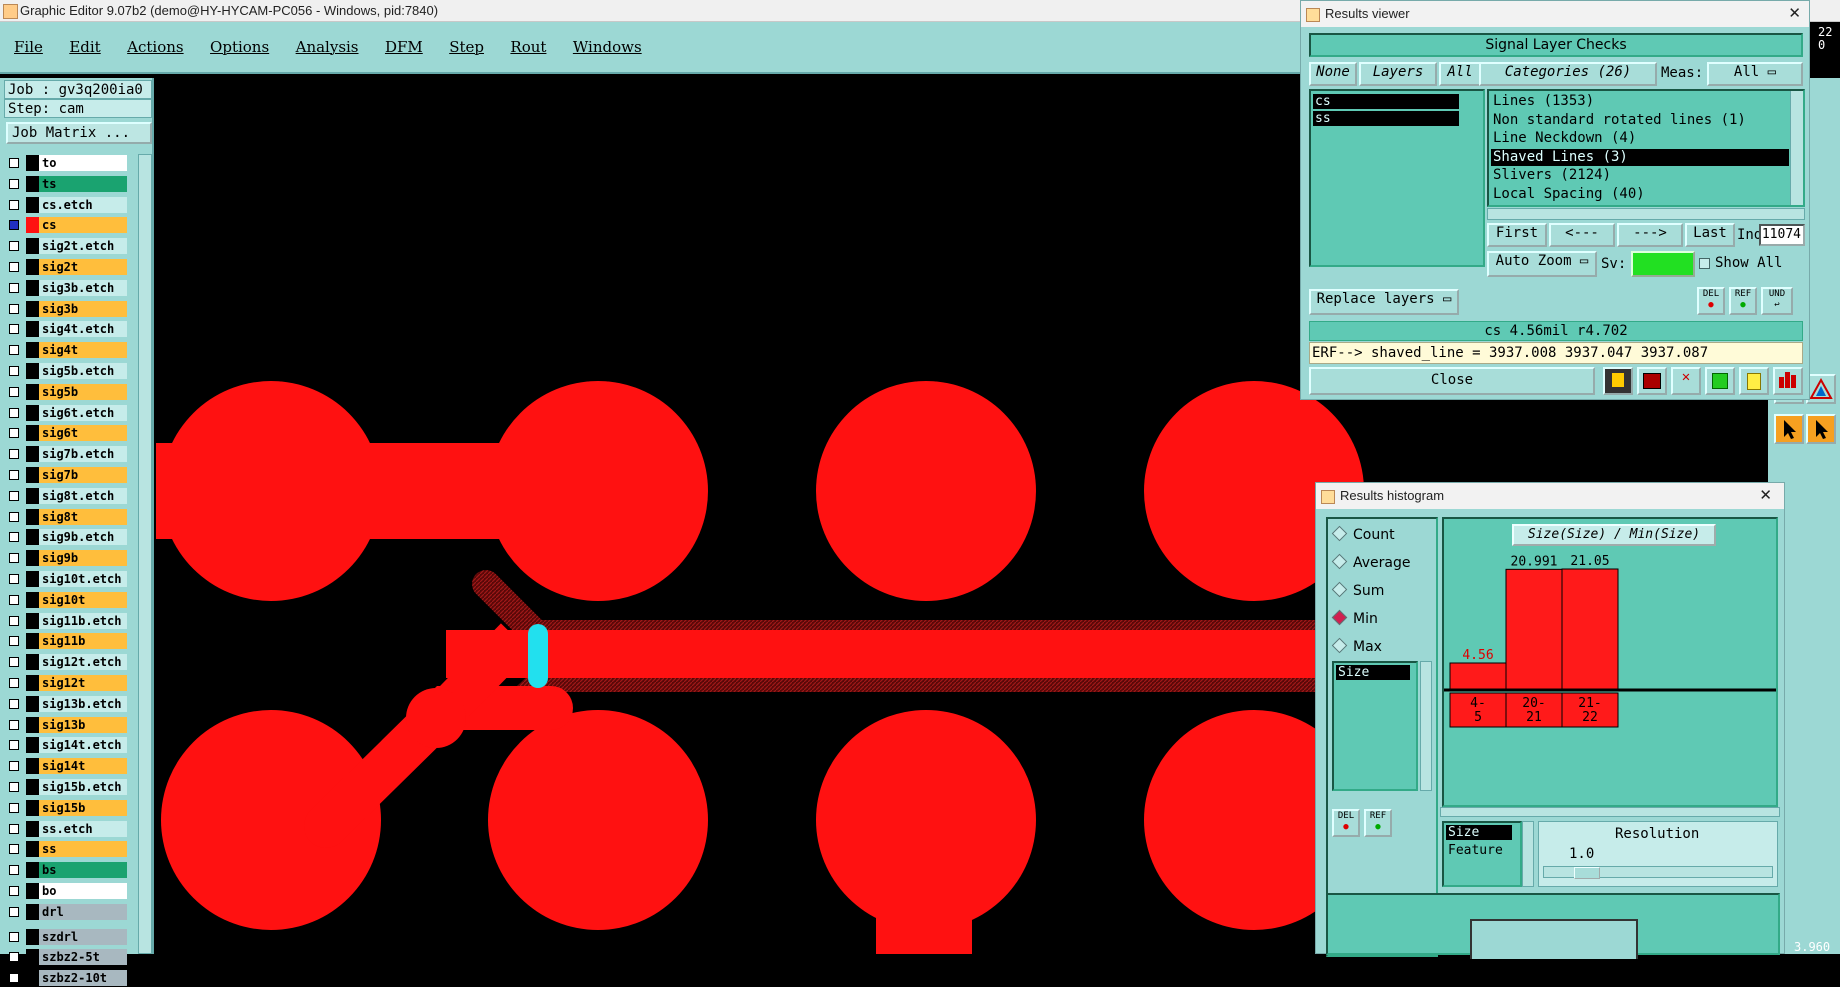  I want to click on layer-row: cs.etch, so click(67, 205).